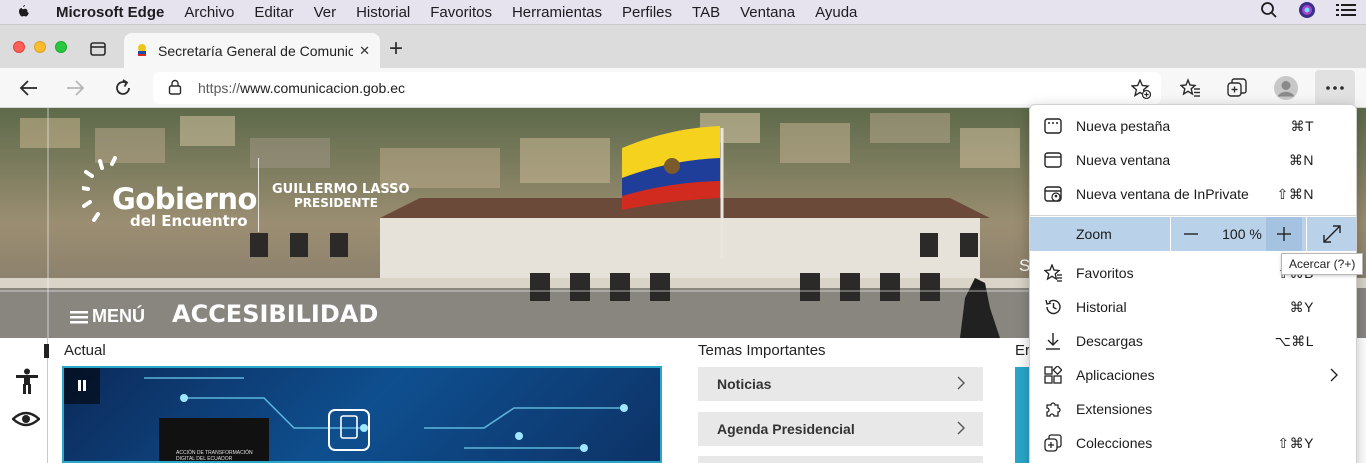 The width and height of the screenshot is (1366, 463). Describe the element at coordinates (396, 49) in the screenshot. I see `new-tab-button: +` at that location.